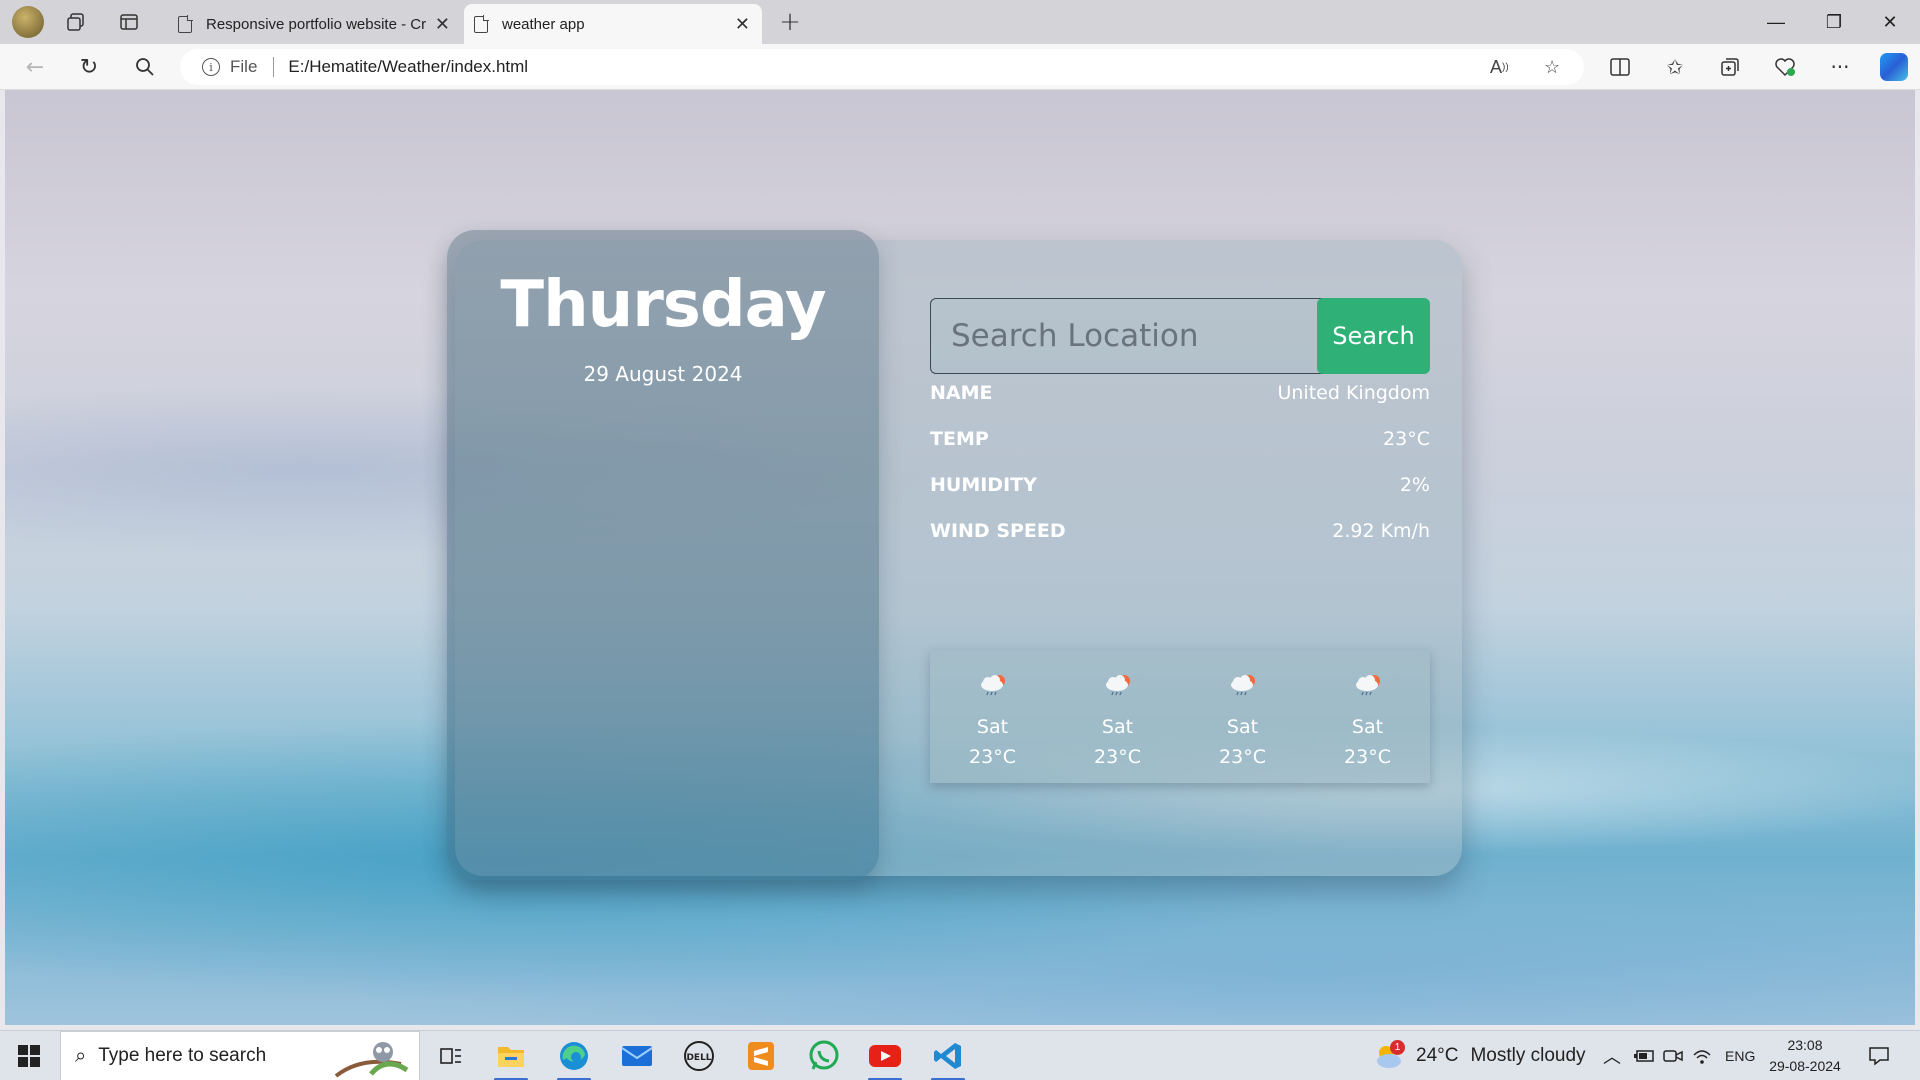  What do you see at coordinates (983, 485) in the screenshot?
I see `detail-label: HUMIDITY` at bounding box center [983, 485].